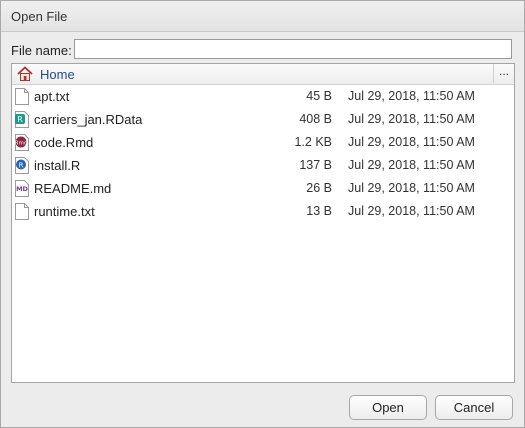 This screenshot has height=428, width=525. I want to click on file-name: install.R, so click(57, 165).